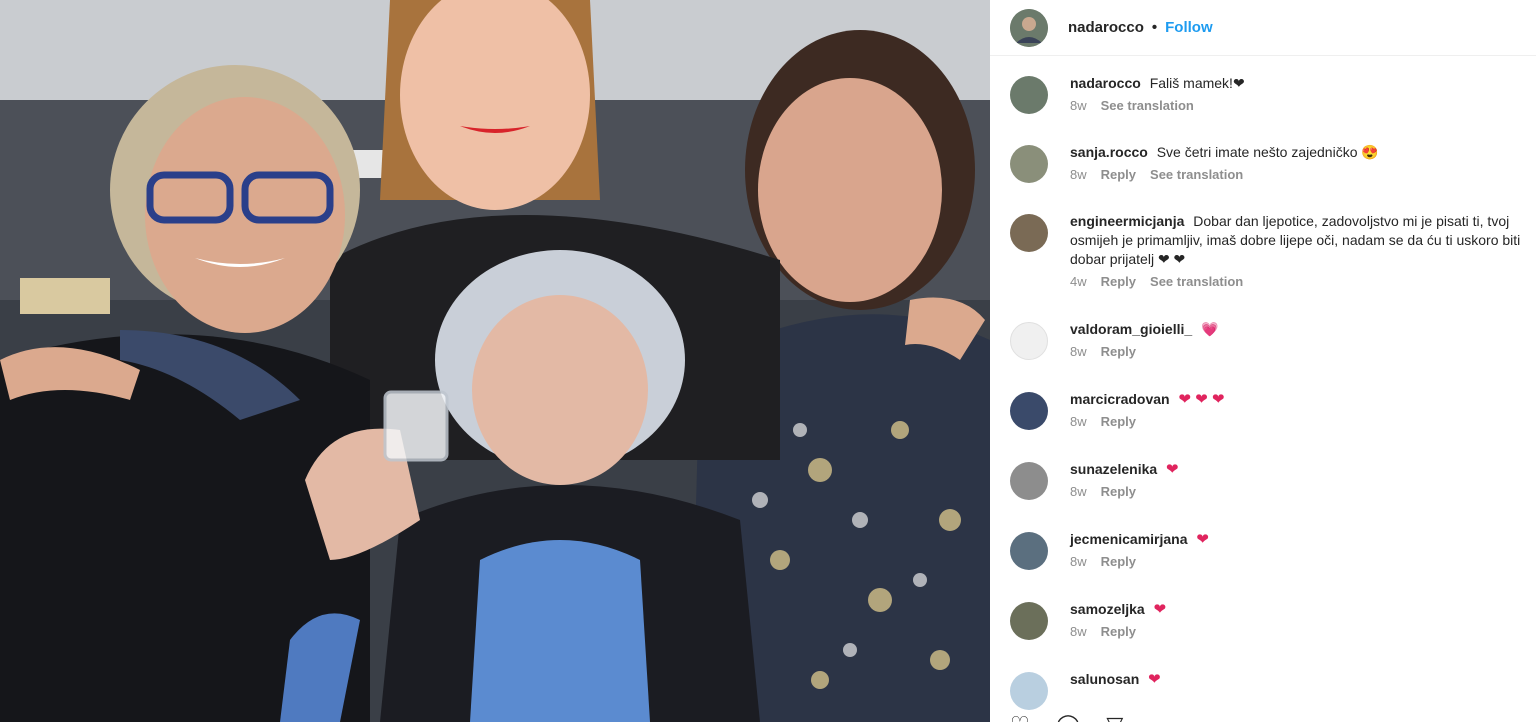  I want to click on comment-item: samozeljka ❤ 8w Reply, so click(1273, 620).